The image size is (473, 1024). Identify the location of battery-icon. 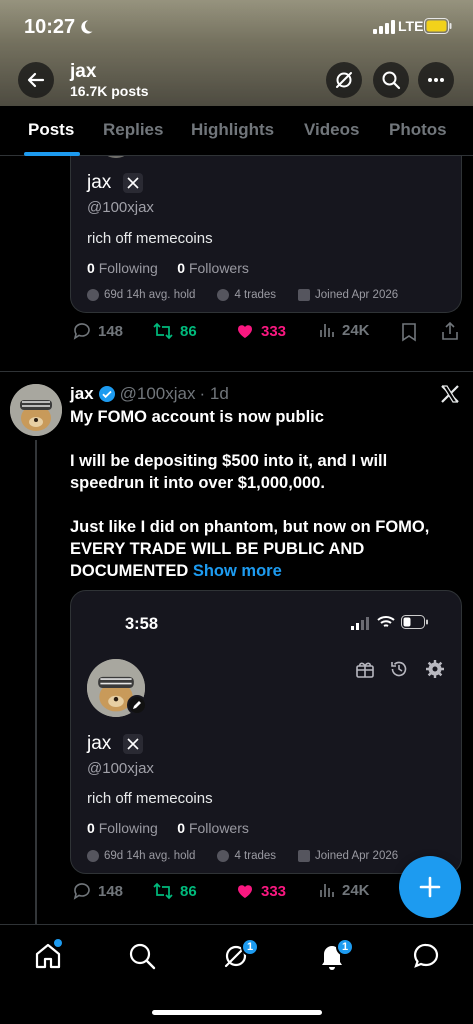
(438, 26).